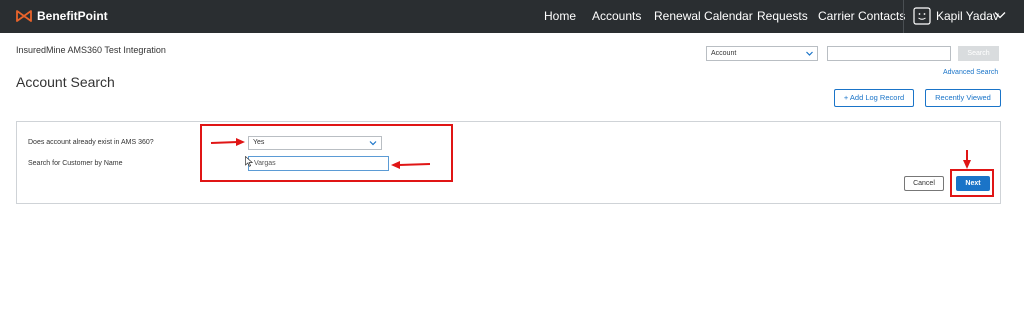 The width and height of the screenshot is (1024, 326). I want to click on nav-carrier-contacts: Carrier Contacts, so click(861, 16).